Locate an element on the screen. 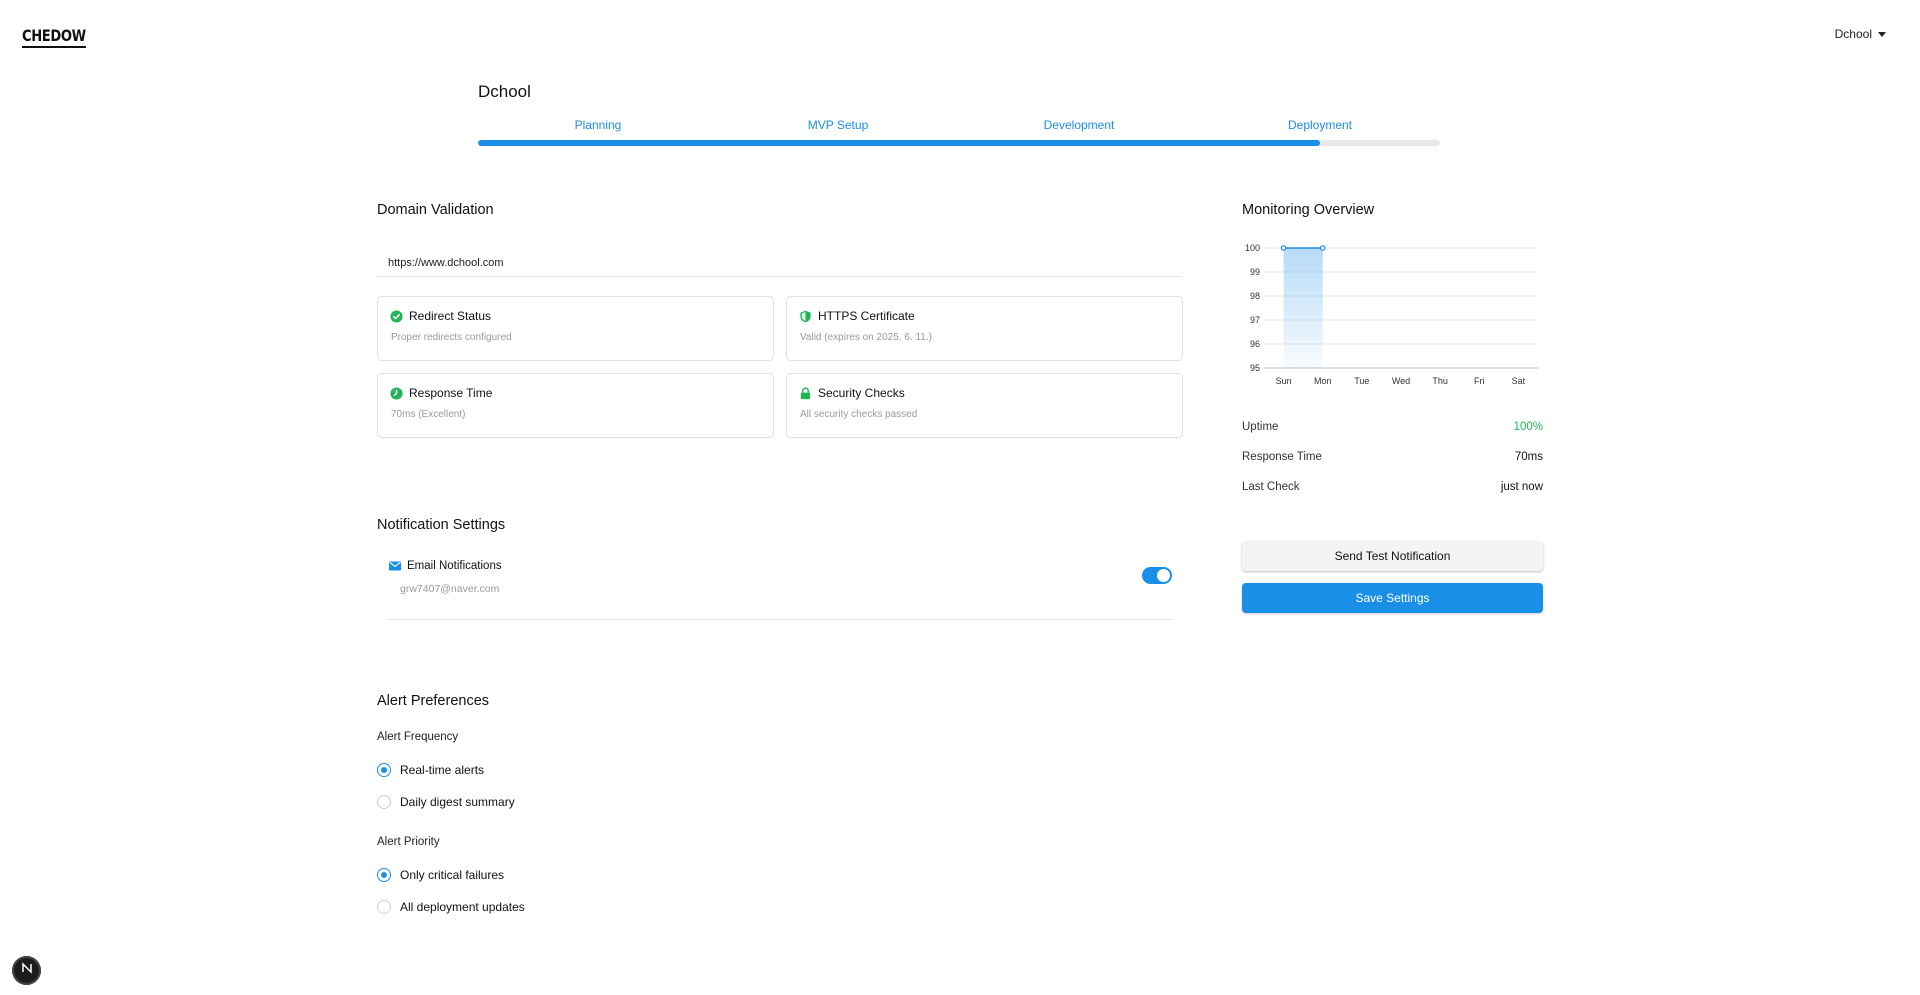 The width and height of the screenshot is (1920, 995). check-circle-icon is located at coordinates (396, 316).